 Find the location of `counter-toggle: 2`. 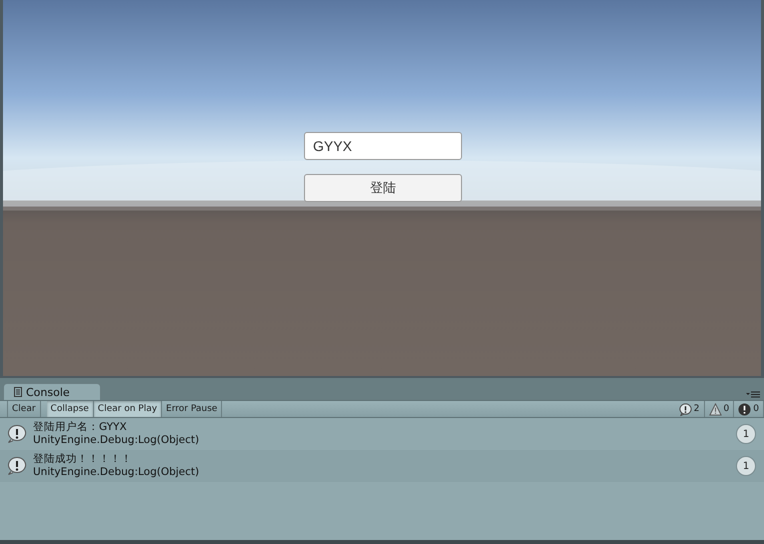

counter-toggle: 2 is located at coordinates (689, 409).